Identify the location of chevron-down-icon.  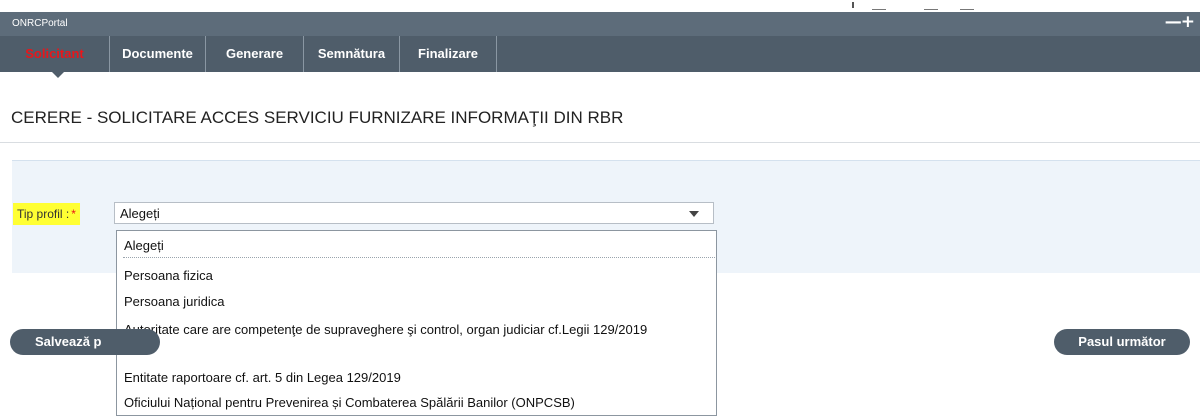
(694, 214).